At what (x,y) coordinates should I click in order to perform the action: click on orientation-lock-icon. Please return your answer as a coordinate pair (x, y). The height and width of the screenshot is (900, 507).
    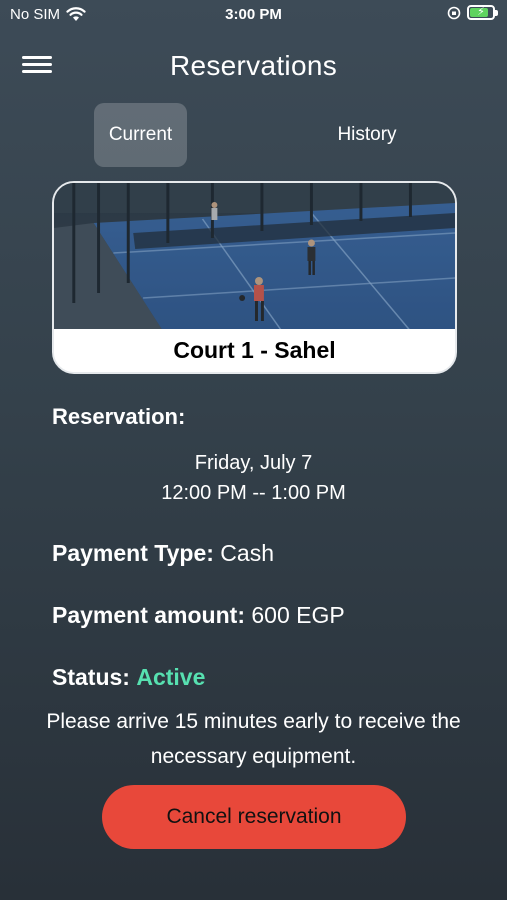
    Looking at the image, I should click on (454, 12).